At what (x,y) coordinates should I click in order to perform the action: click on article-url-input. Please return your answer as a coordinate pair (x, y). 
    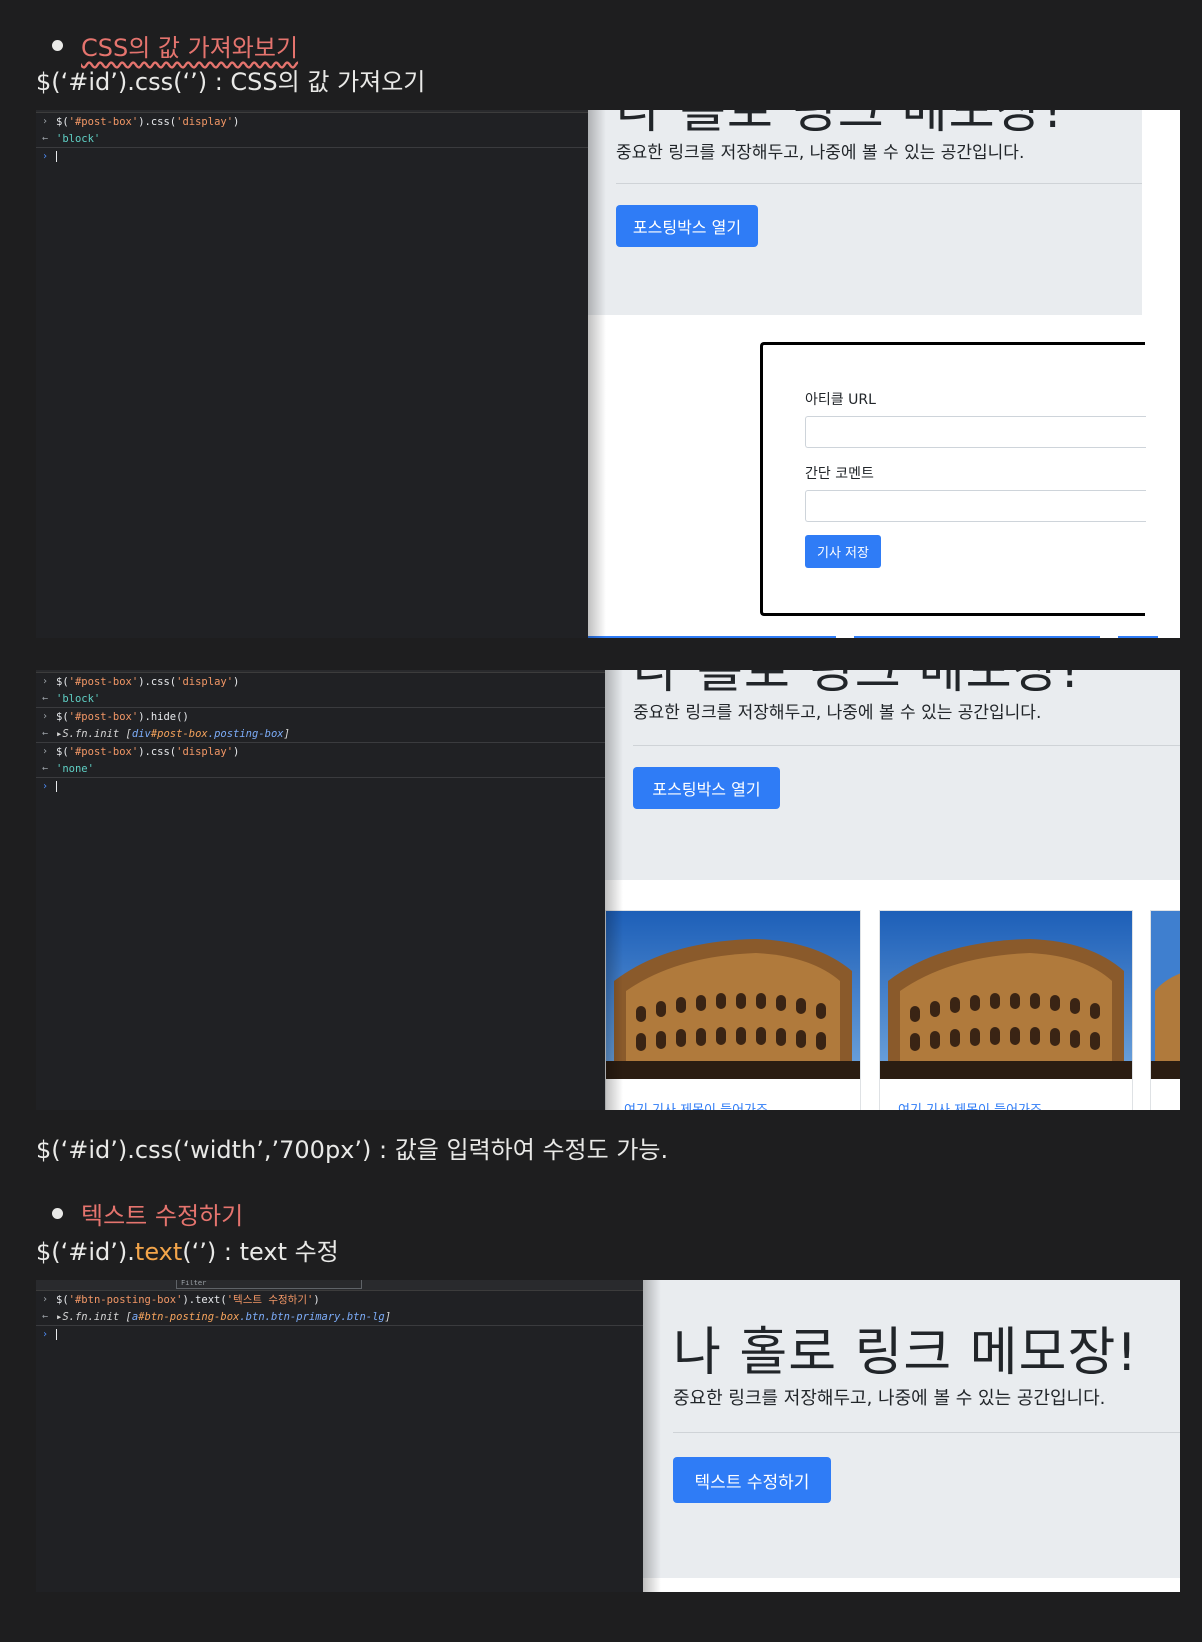
    Looking at the image, I should click on (975, 432).